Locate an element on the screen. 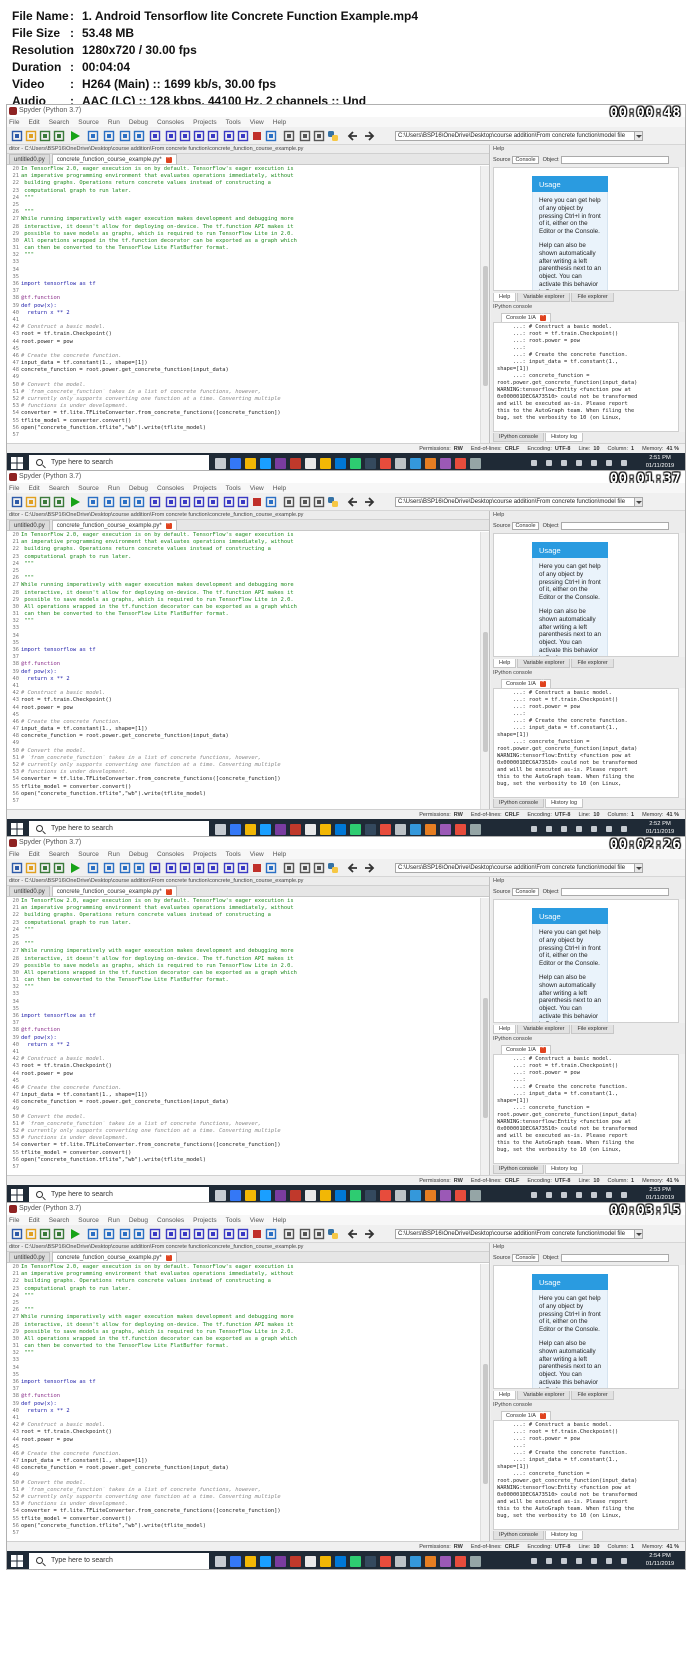 This screenshot has height=1658, width=692. new-file-icon is located at coordinates (17, 502).